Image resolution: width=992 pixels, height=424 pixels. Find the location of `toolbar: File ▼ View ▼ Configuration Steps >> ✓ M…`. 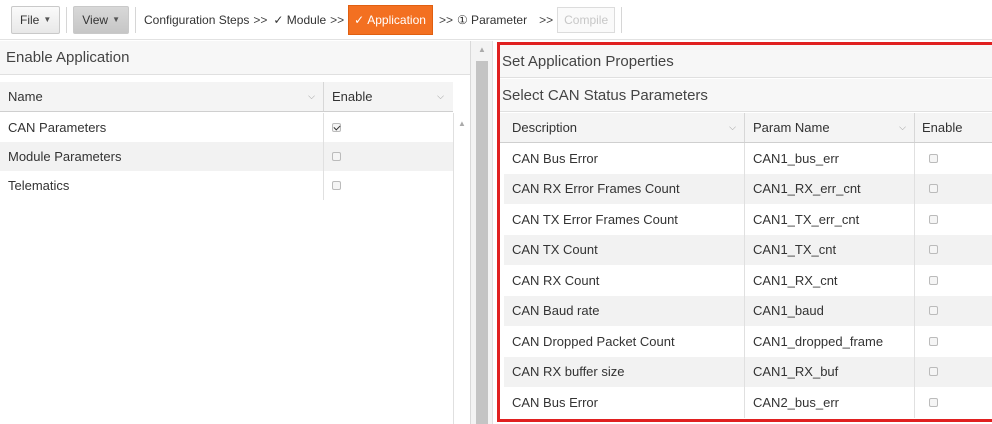

toolbar: File ▼ View ▼ Configuration Steps >> ✓ M… is located at coordinates (496, 20).